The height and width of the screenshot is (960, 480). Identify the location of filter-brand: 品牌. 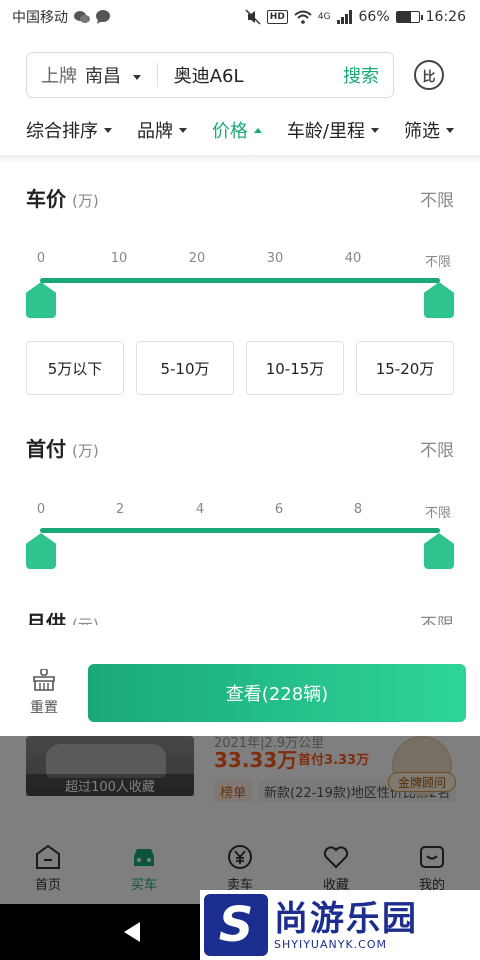
(162, 130).